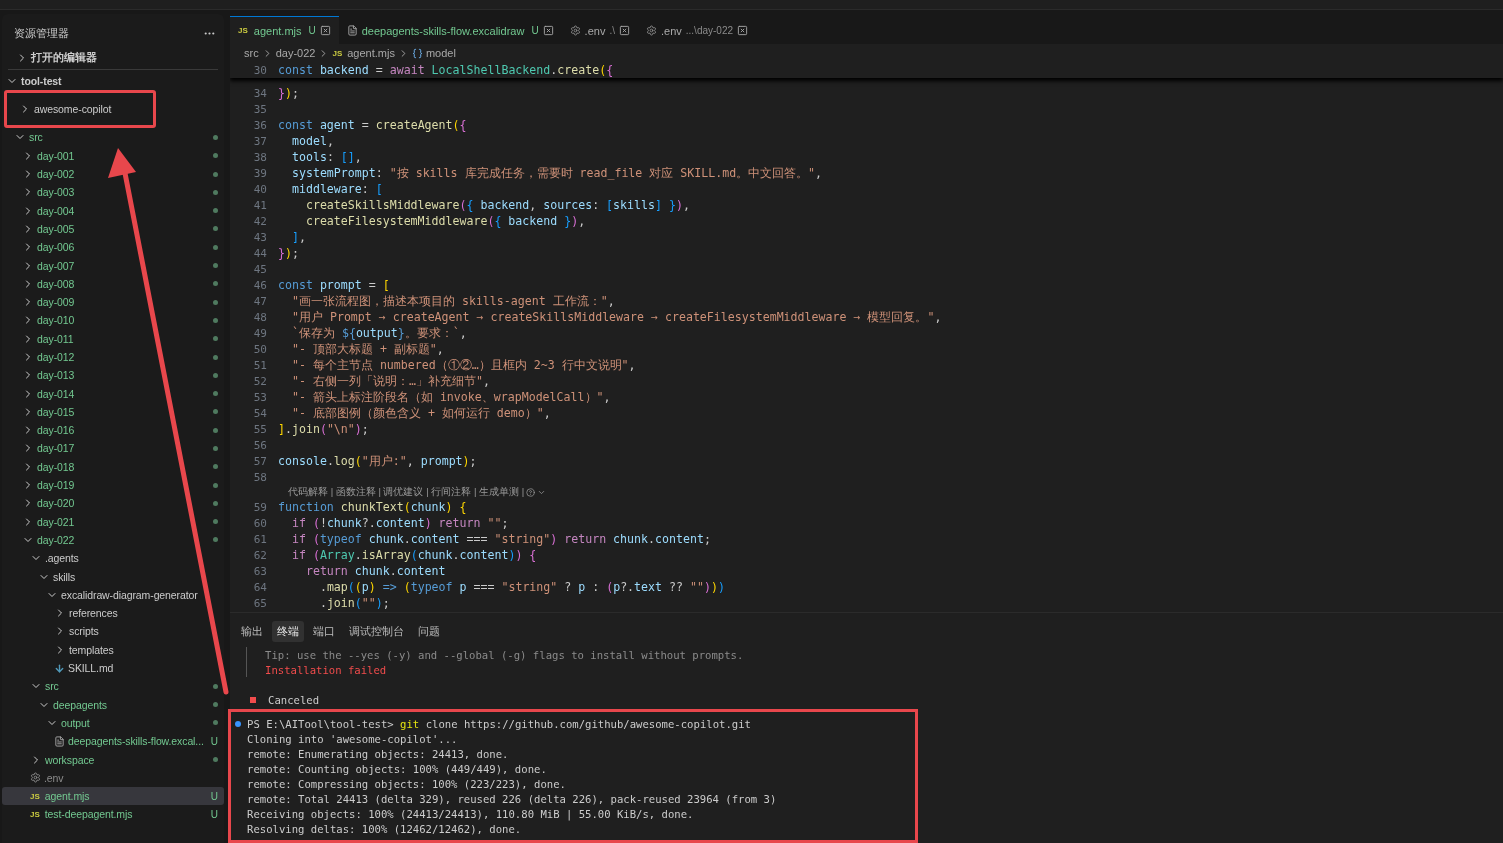  Describe the element at coordinates (113, 759) in the screenshot. I see `folder-row: workspace` at that location.